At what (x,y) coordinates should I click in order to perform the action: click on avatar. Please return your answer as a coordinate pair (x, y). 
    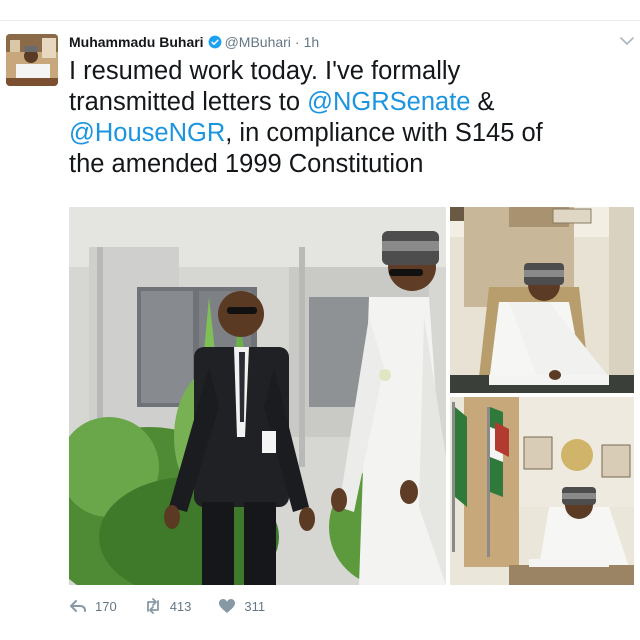
    Looking at the image, I should click on (32, 60).